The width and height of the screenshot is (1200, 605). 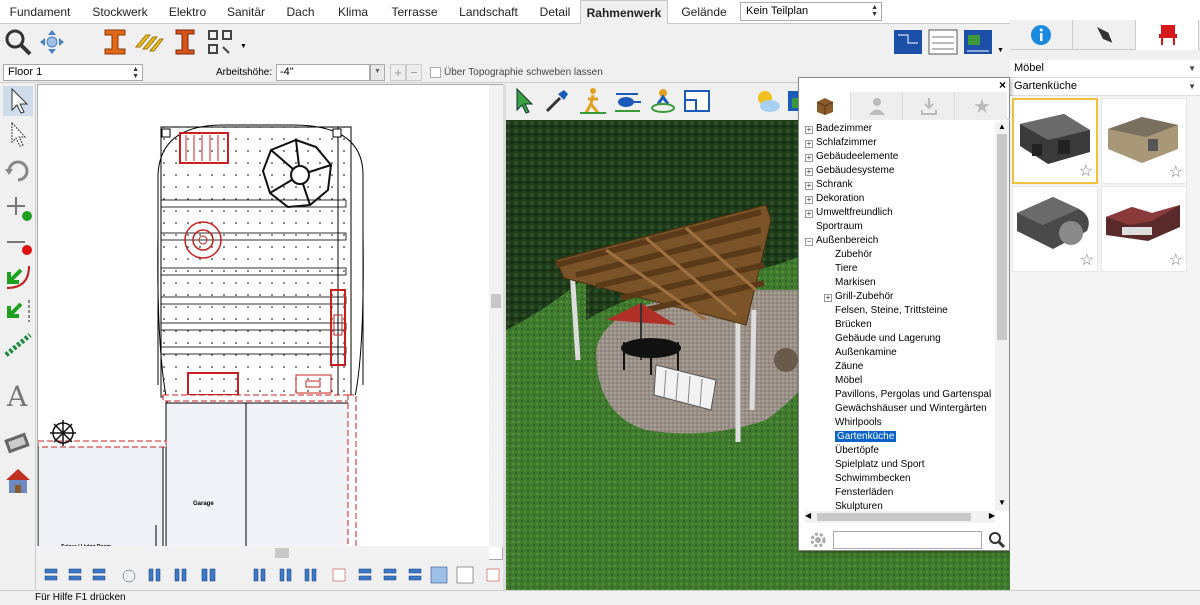 I want to click on rotate-icon, so click(x=18, y=171).